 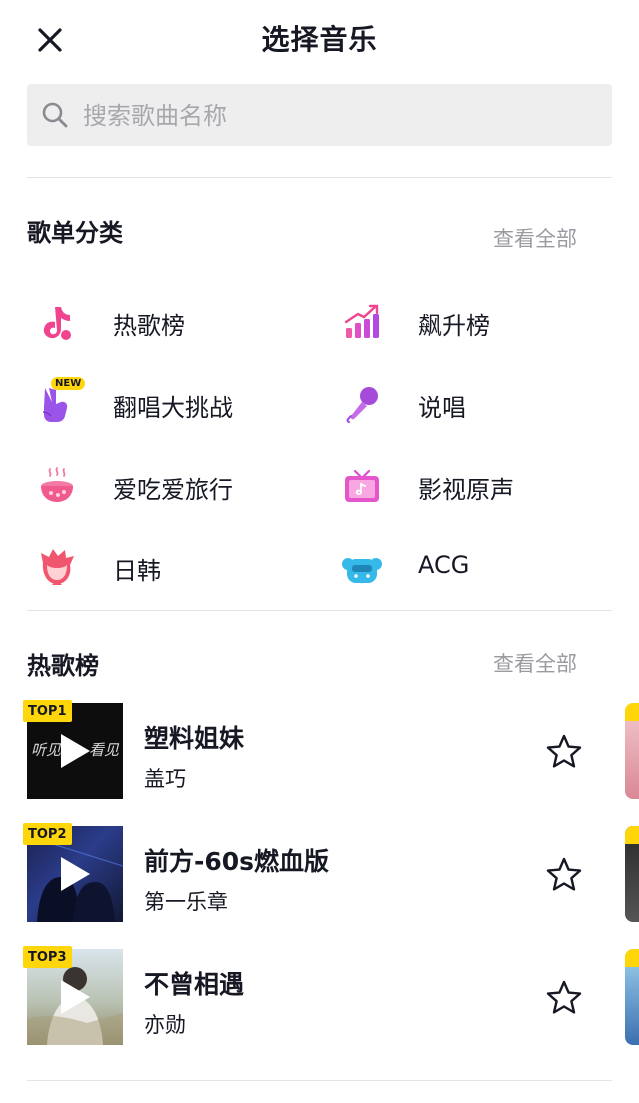 I want to click on search-icon, so click(x=55, y=115).